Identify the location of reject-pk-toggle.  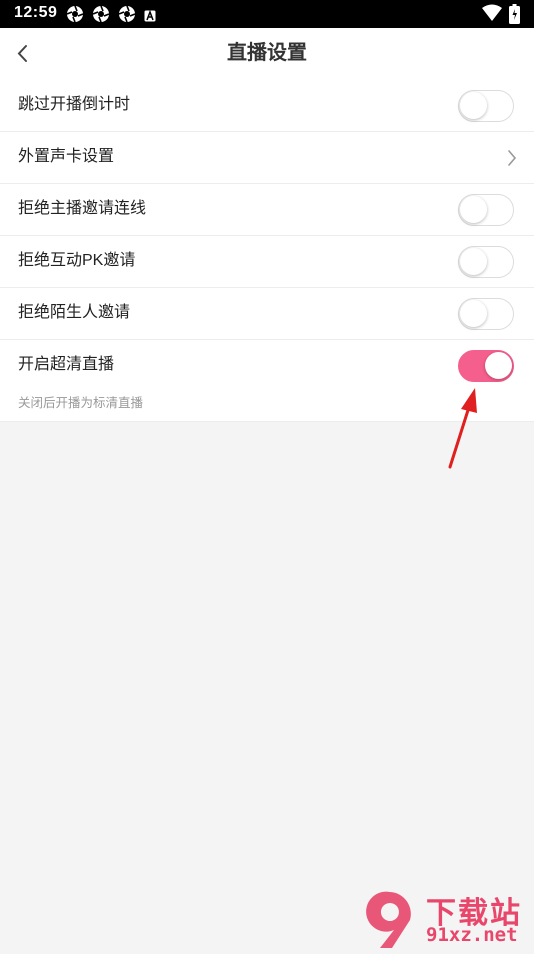
(486, 262).